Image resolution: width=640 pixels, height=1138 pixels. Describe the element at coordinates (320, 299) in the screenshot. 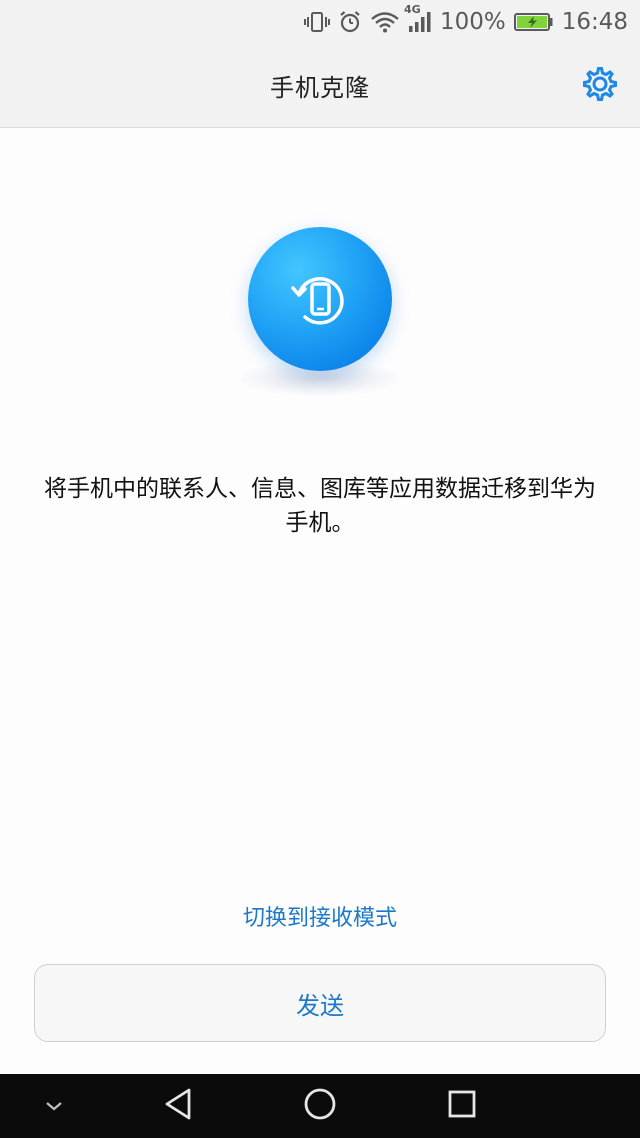

I see `phone-clone-icon` at that location.